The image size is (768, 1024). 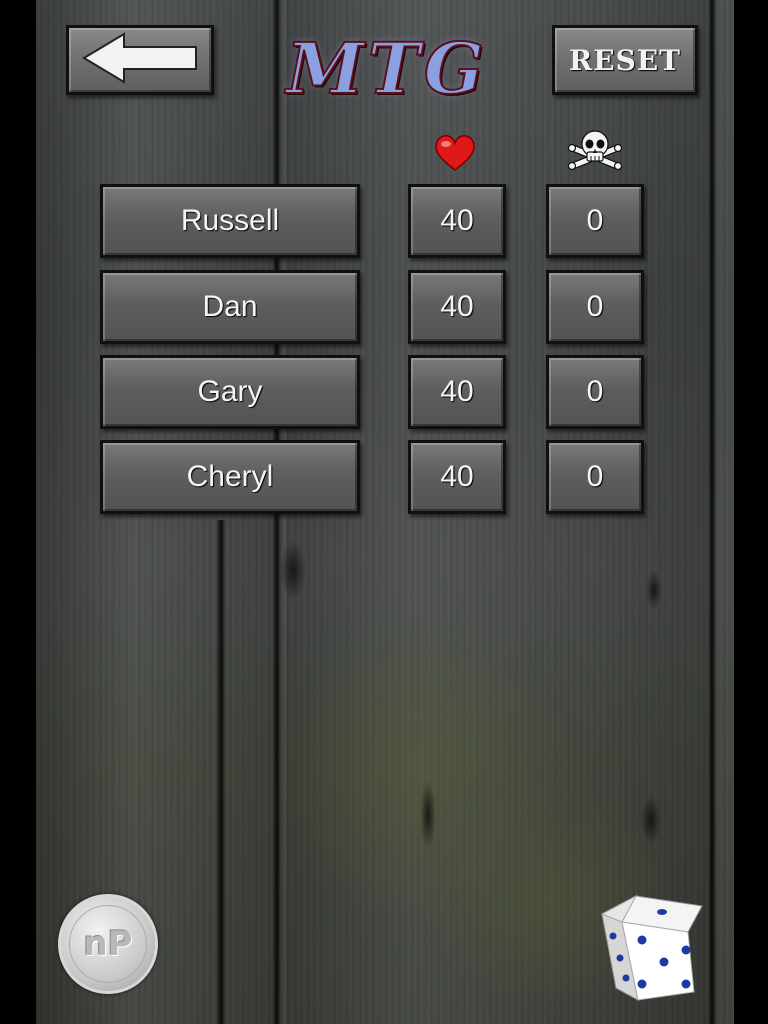 I want to click on np-logo-badge: nP, so click(x=108, y=944).